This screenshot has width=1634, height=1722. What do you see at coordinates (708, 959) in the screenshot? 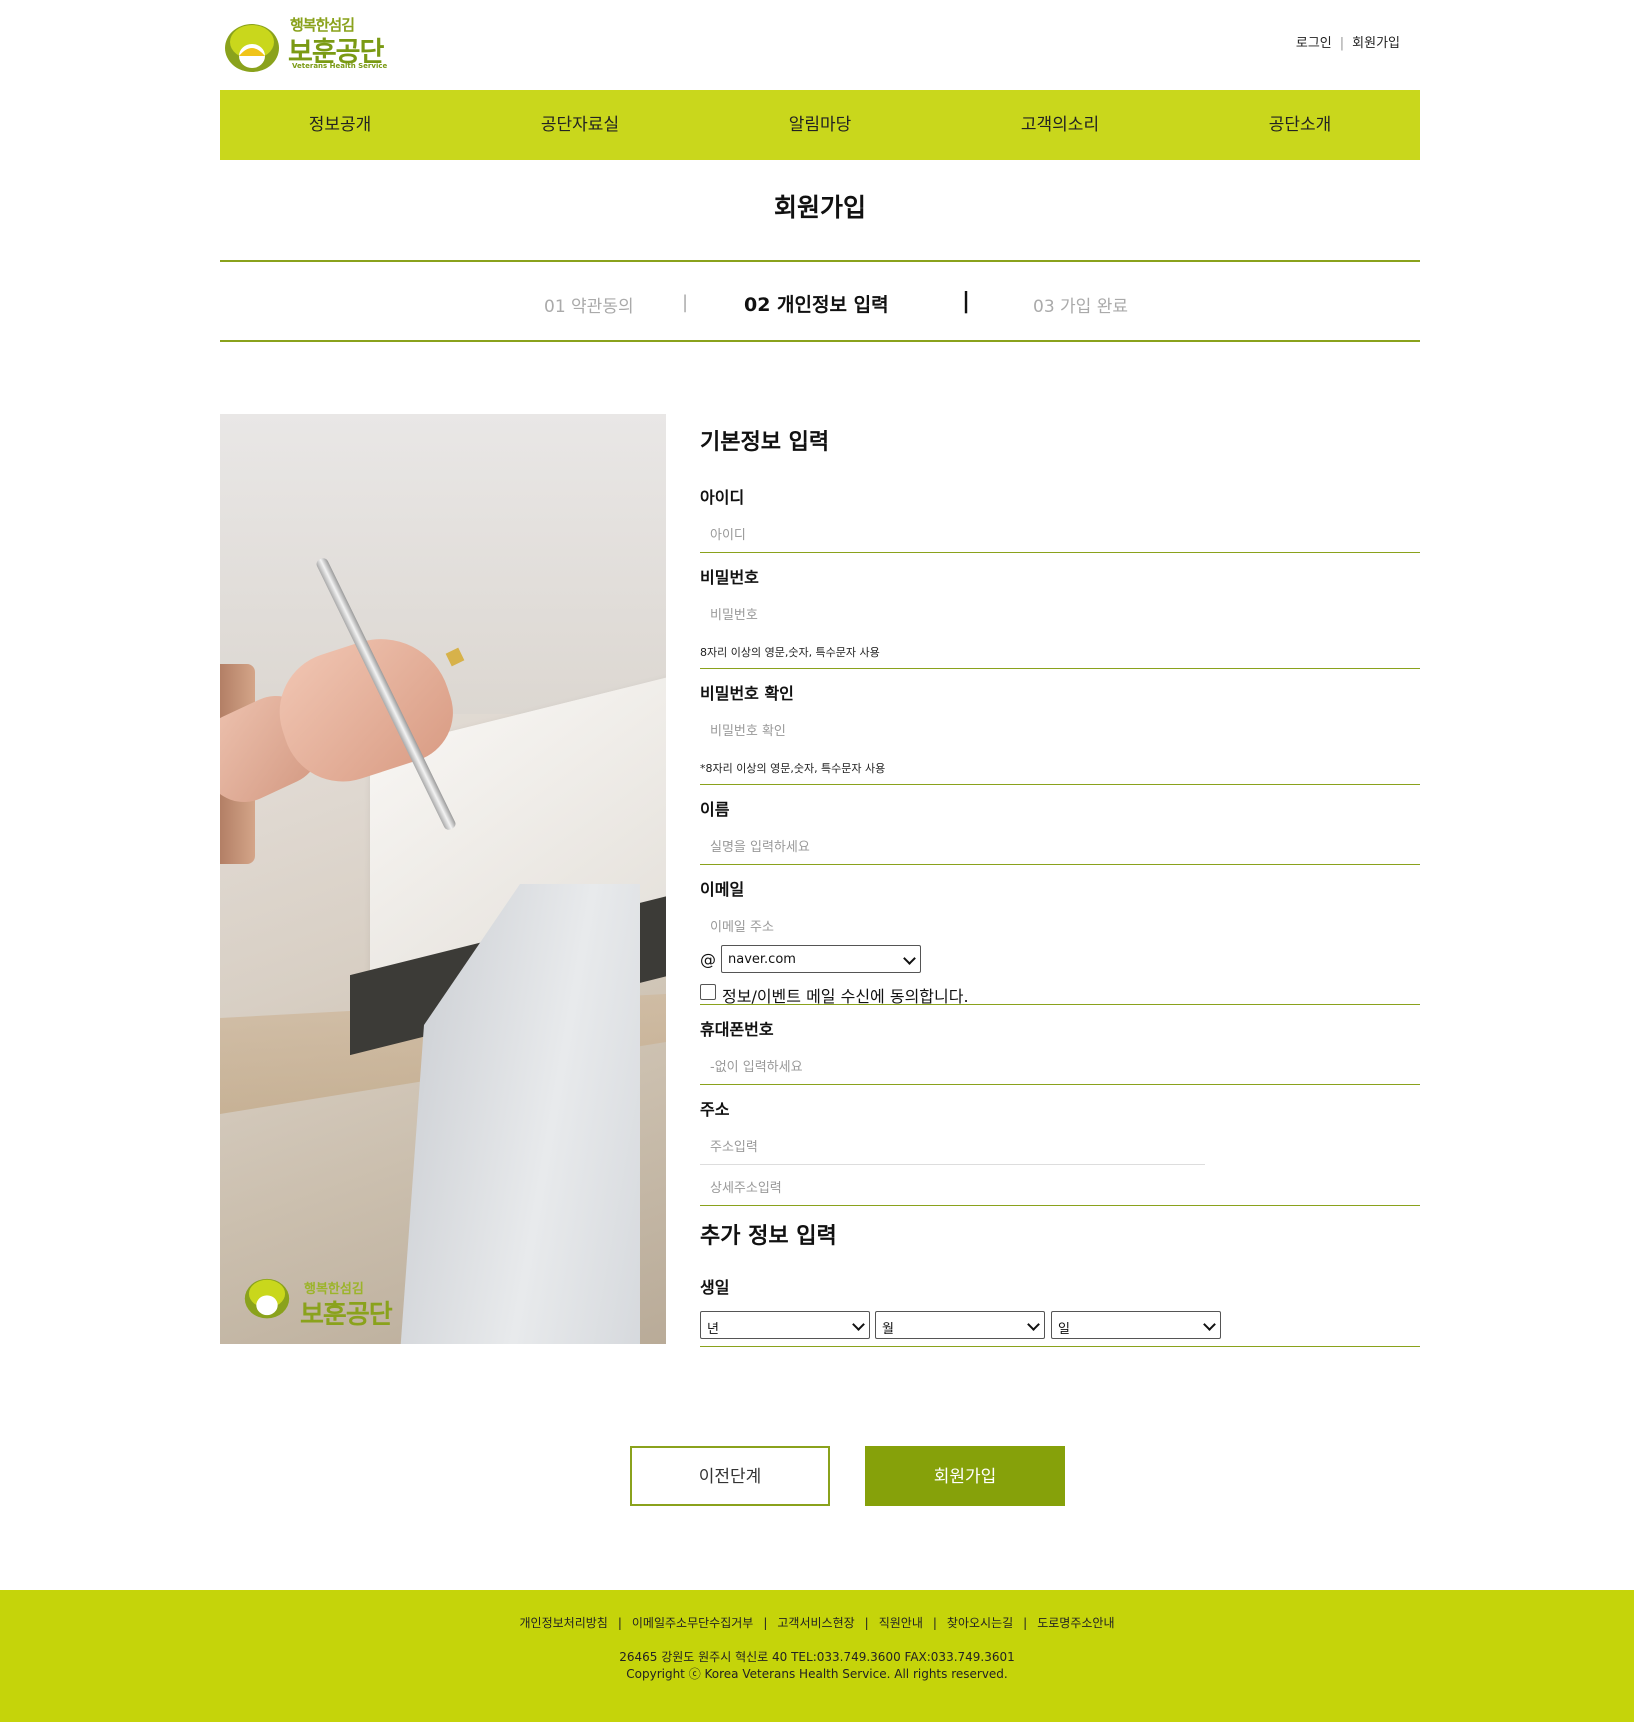
I see `email-at-sign: @` at bounding box center [708, 959].